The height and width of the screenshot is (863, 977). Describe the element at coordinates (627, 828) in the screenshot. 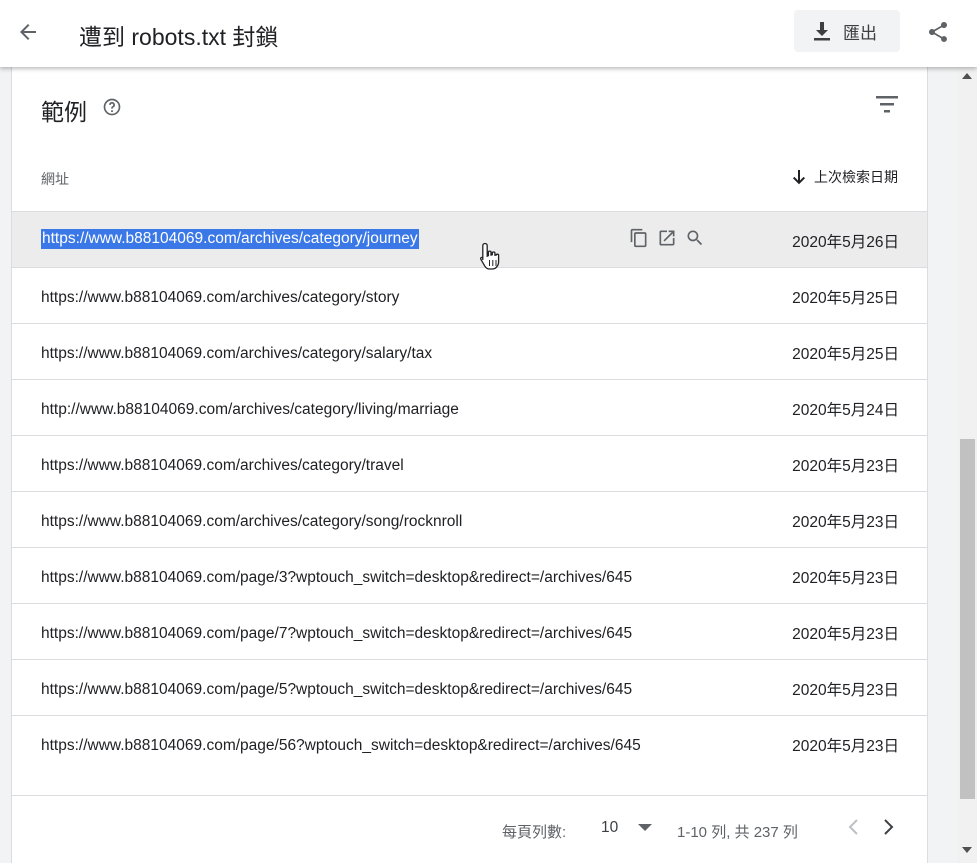

I see `rows-per-page-select: 10` at that location.